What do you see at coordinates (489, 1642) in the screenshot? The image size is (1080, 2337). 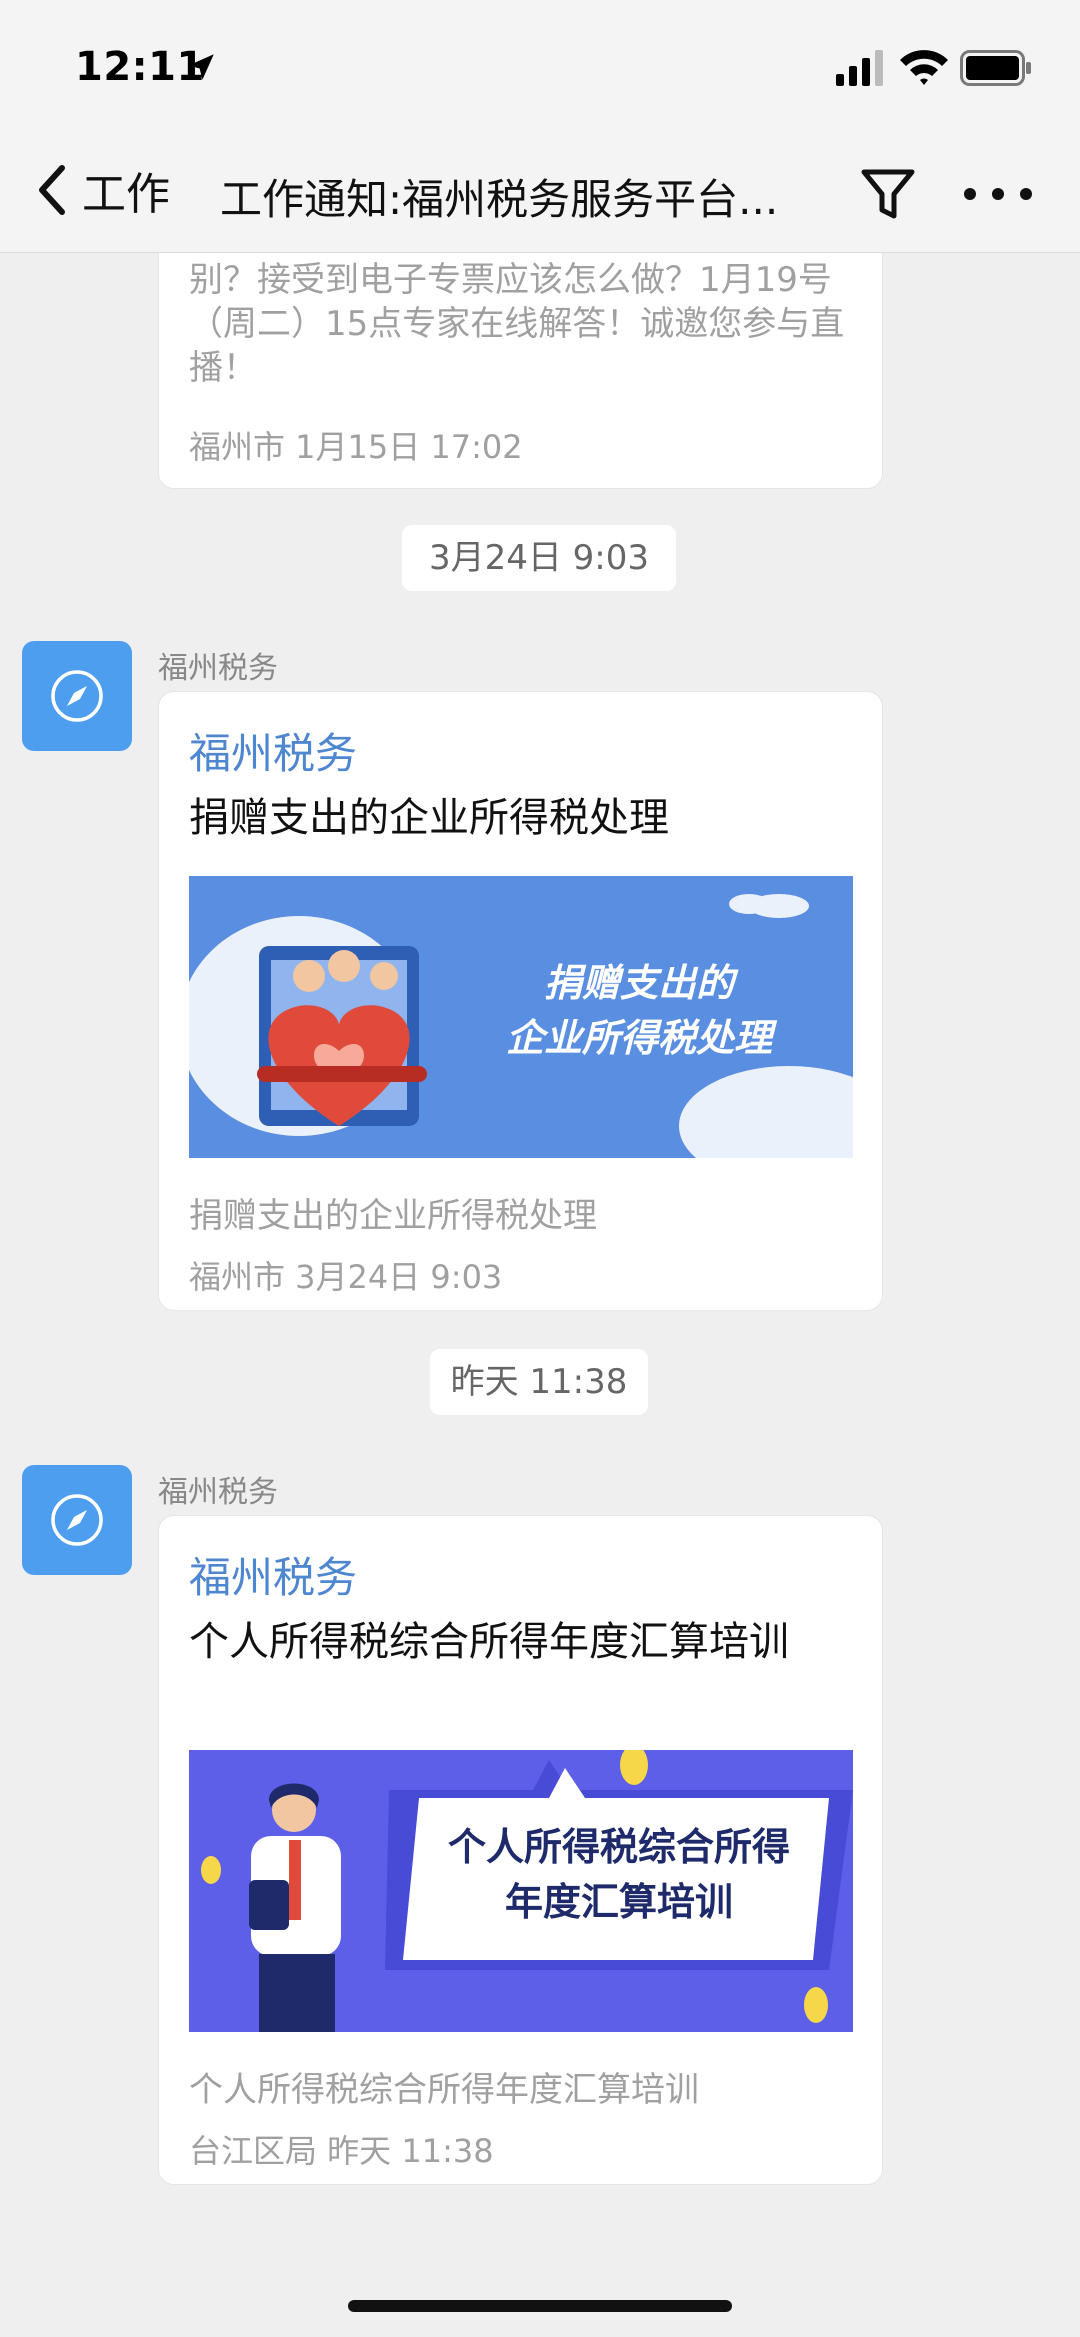 I see `message-headline: 个人所得税综合所得年度汇算培训` at bounding box center [489, 1642].